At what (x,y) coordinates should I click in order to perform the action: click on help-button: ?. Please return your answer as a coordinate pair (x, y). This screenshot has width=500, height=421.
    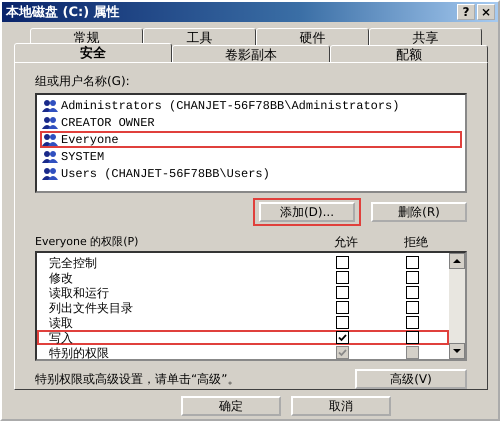
    Looking at the image, I should click on (466, 12).